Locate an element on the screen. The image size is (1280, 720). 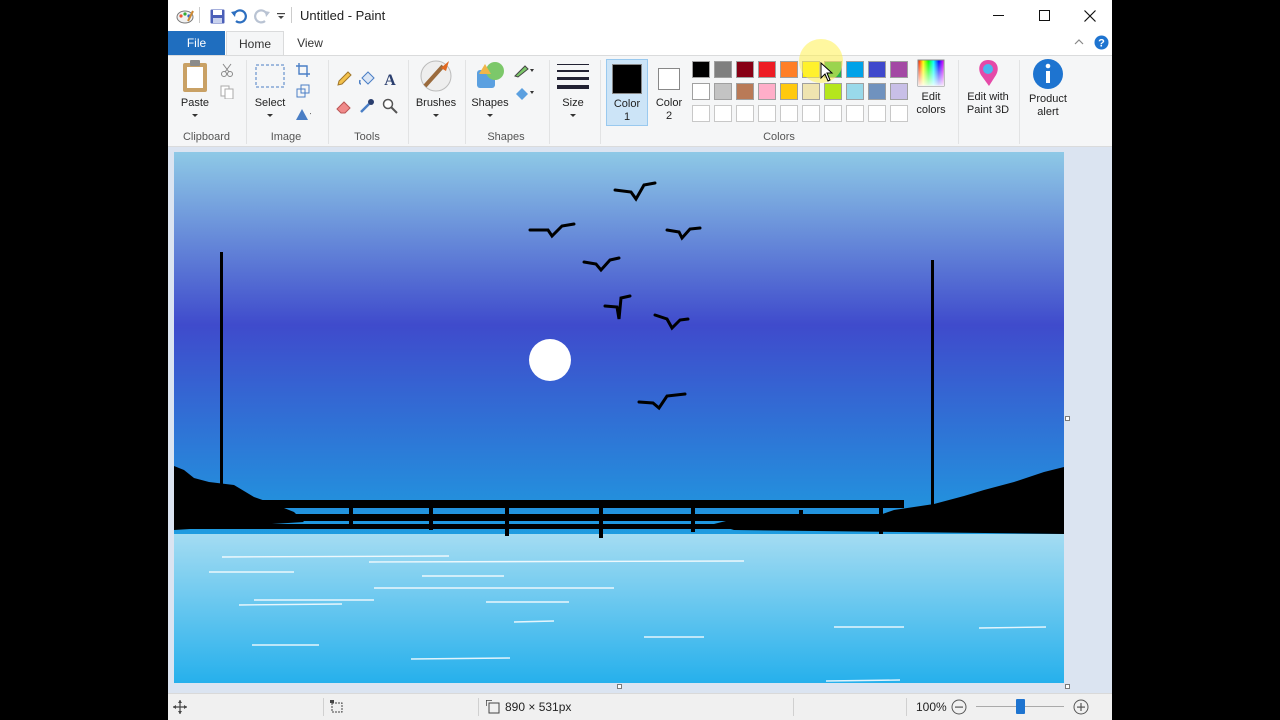
undo-icon is located at coordinates (239, 16).